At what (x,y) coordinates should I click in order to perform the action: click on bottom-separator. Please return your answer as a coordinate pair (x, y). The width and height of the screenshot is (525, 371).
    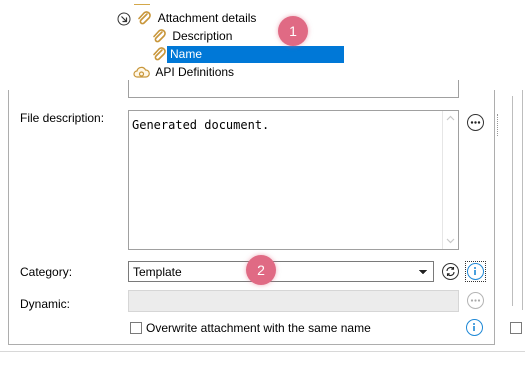
    Looking at the image, I should click on (262, 351).